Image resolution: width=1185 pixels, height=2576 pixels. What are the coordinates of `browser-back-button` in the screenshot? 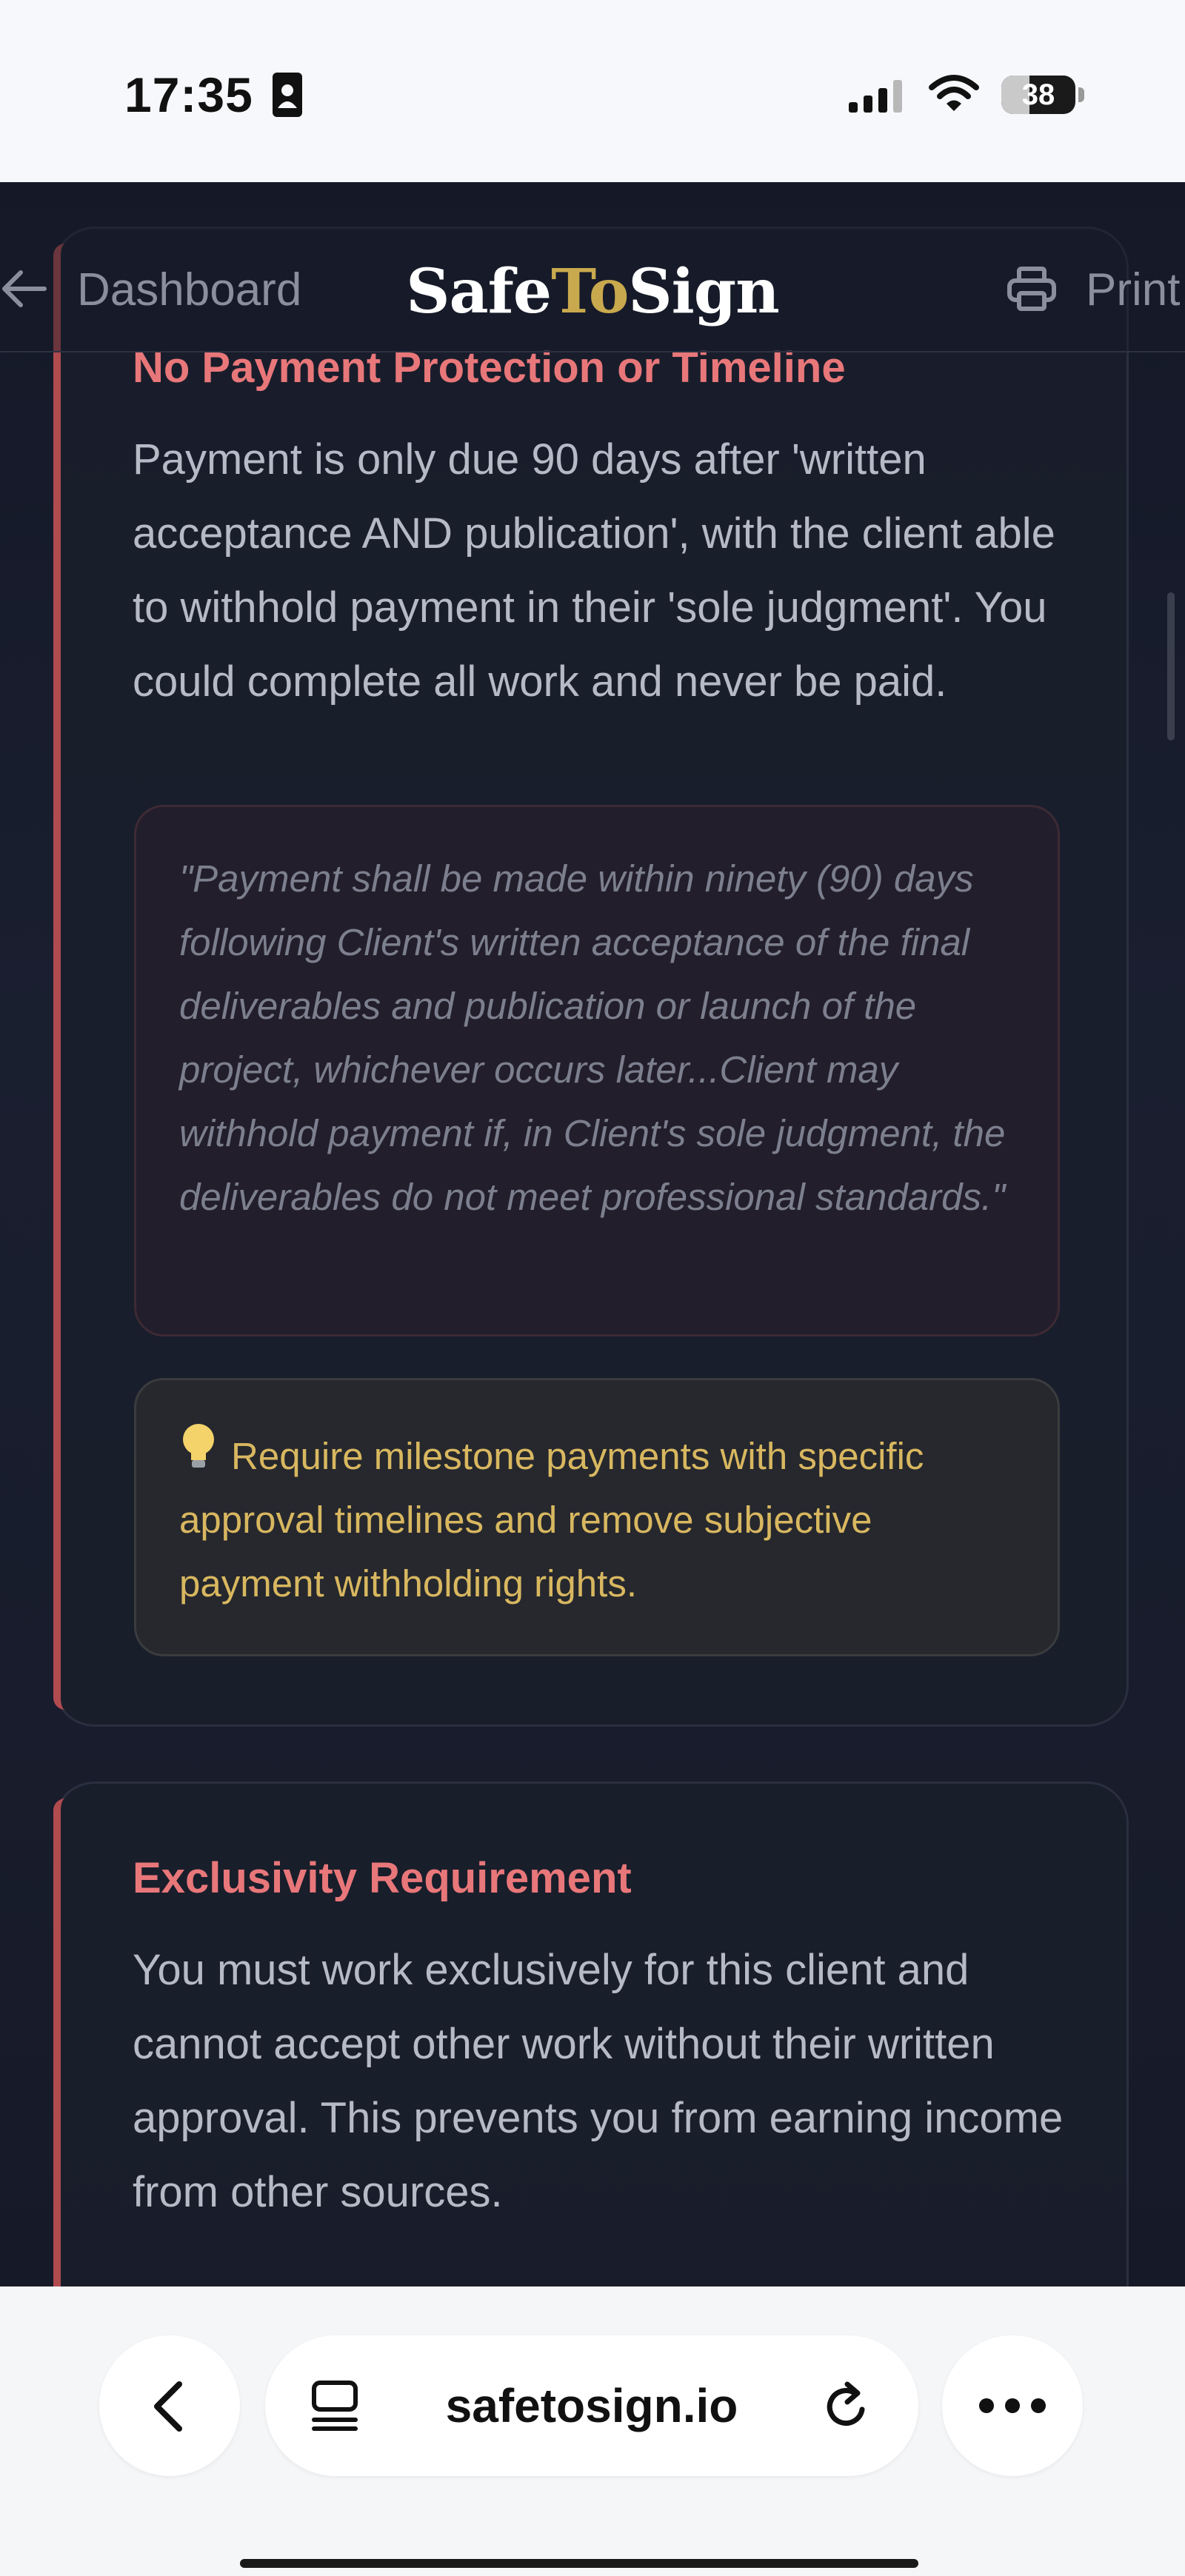 It's located at (169, 2405).